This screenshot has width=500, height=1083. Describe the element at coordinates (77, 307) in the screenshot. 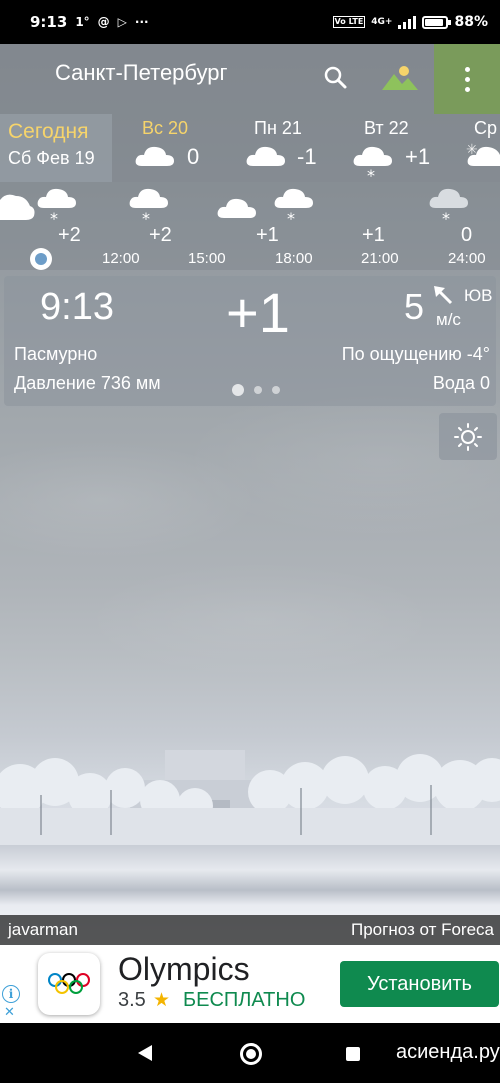

I see `current-time: 9:13` at that location.